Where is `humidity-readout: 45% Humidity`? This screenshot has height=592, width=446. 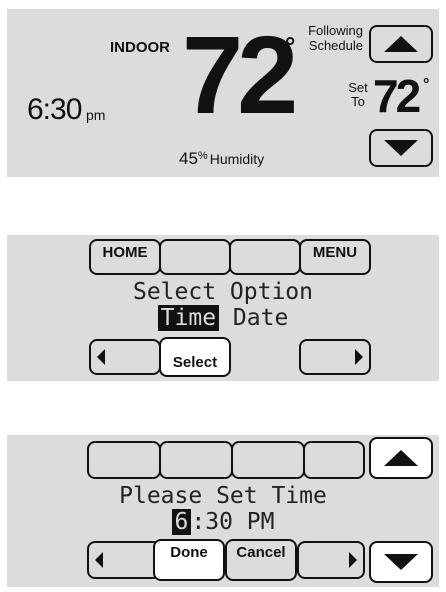 humidity-readout: 45% Humidity is located at coordinates (221, 159).